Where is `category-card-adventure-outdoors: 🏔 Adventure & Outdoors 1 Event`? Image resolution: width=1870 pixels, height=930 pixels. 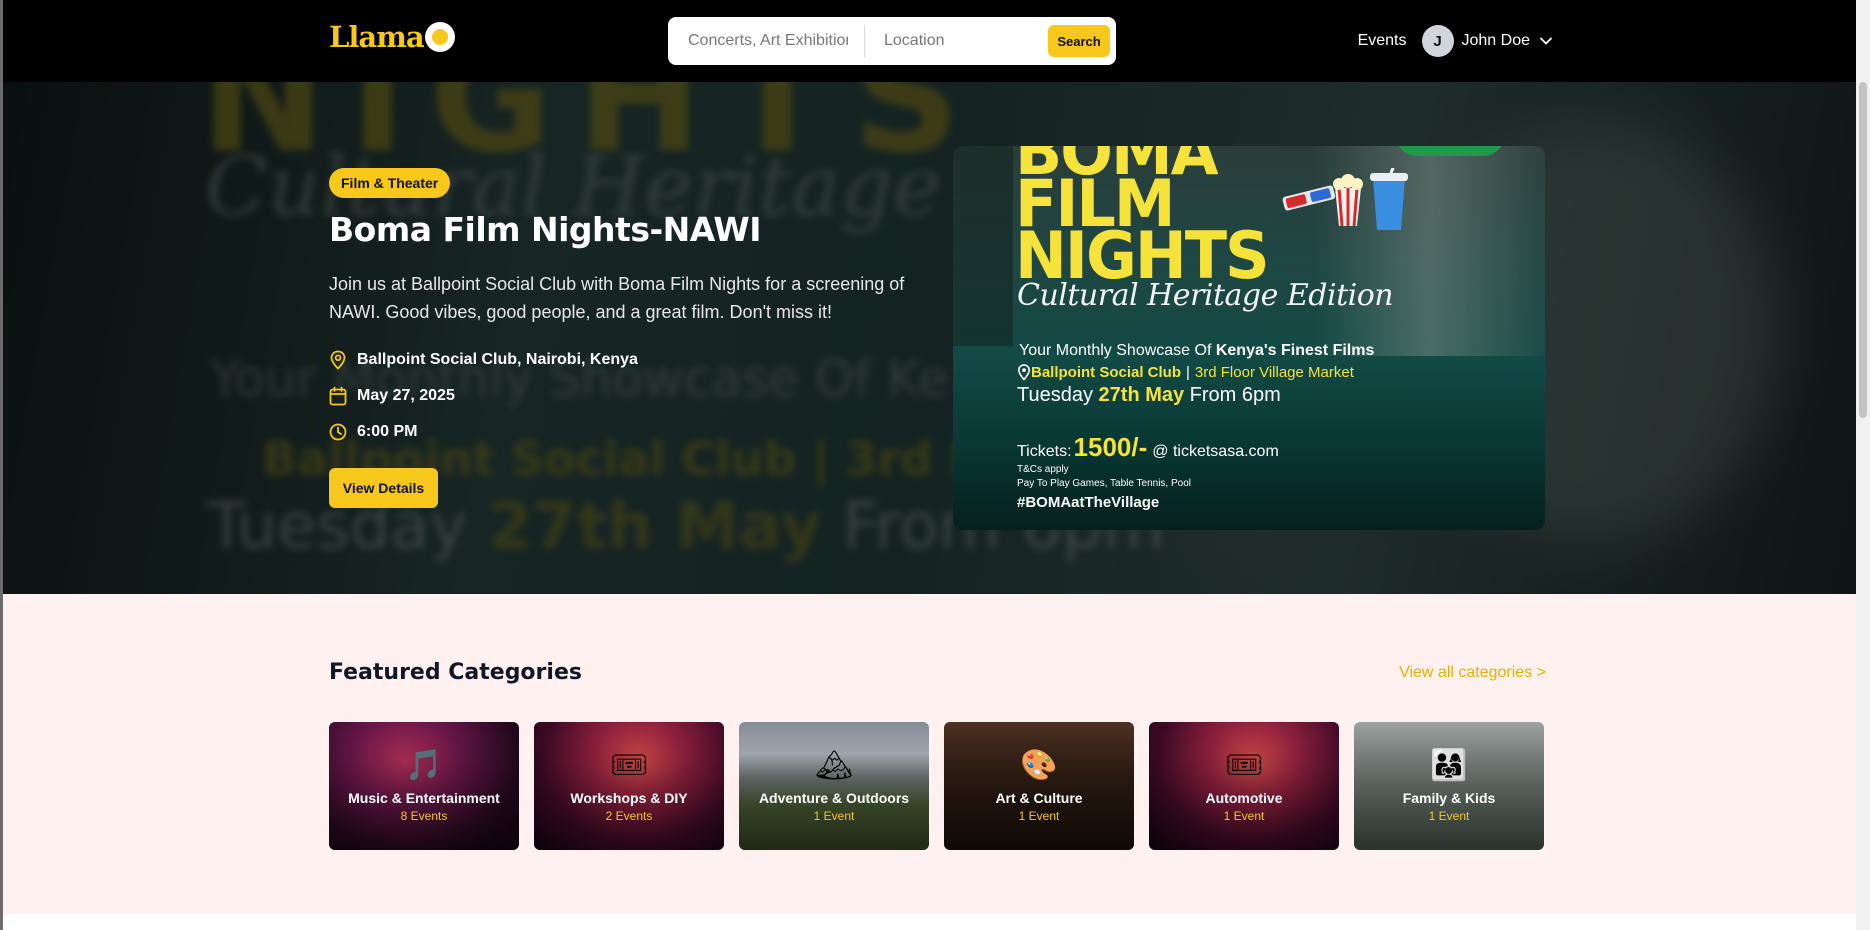 category-card-adventure-outdoors: 🏔 Adventure & Outdoors 1 Event is located at coordinates (834, 786).